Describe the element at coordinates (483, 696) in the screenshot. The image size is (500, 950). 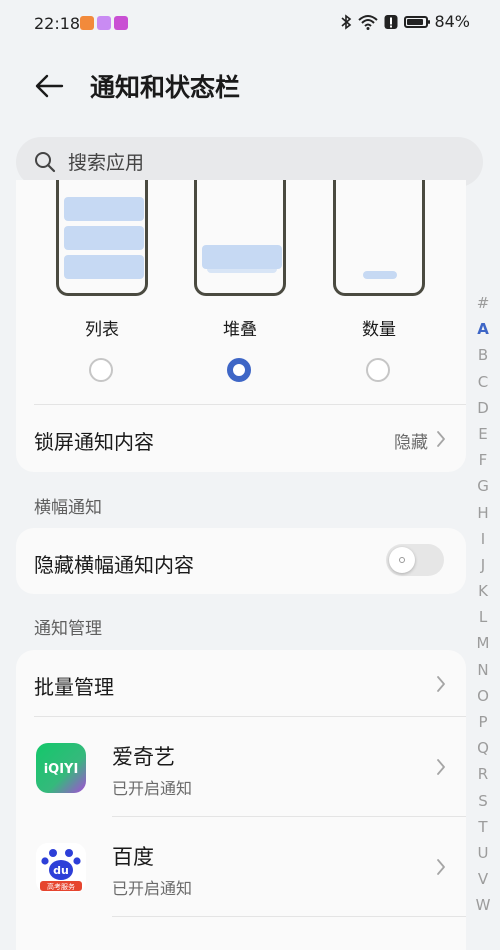
I see `index-letter: O` at that location.